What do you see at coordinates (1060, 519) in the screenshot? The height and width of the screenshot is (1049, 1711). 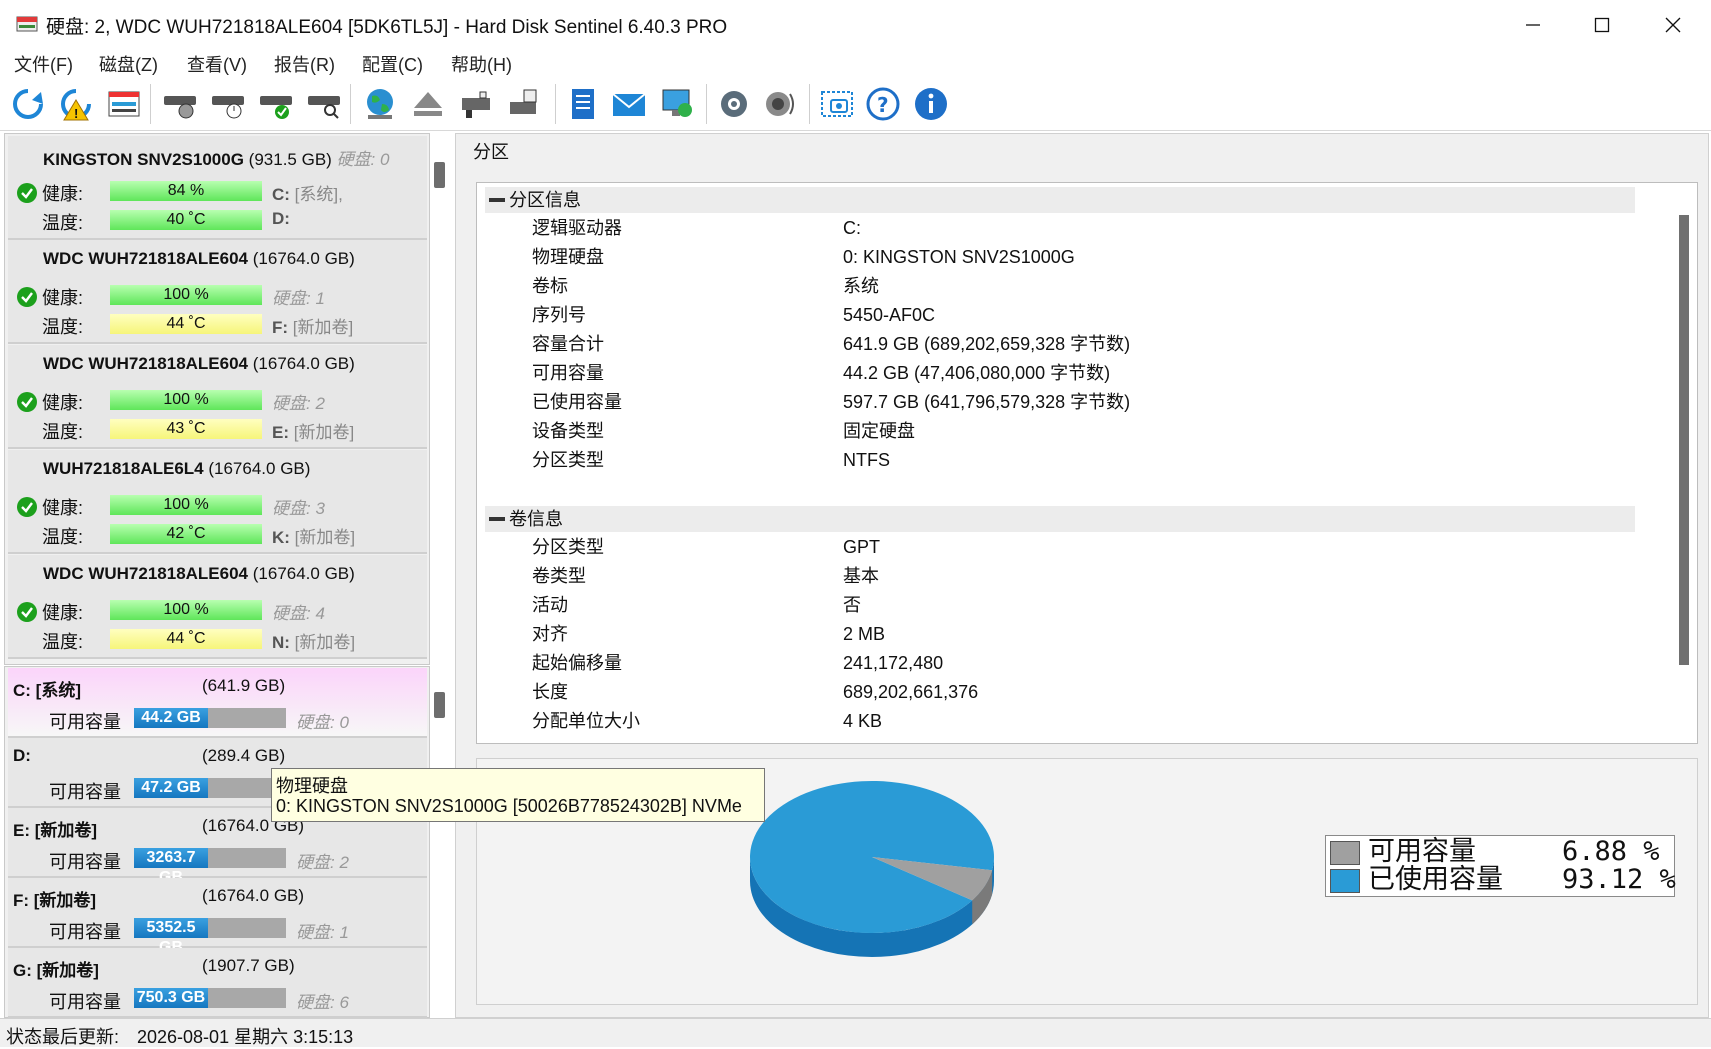 I see `volume-info-header: 卷信息` at bounding box center [1060, 519].